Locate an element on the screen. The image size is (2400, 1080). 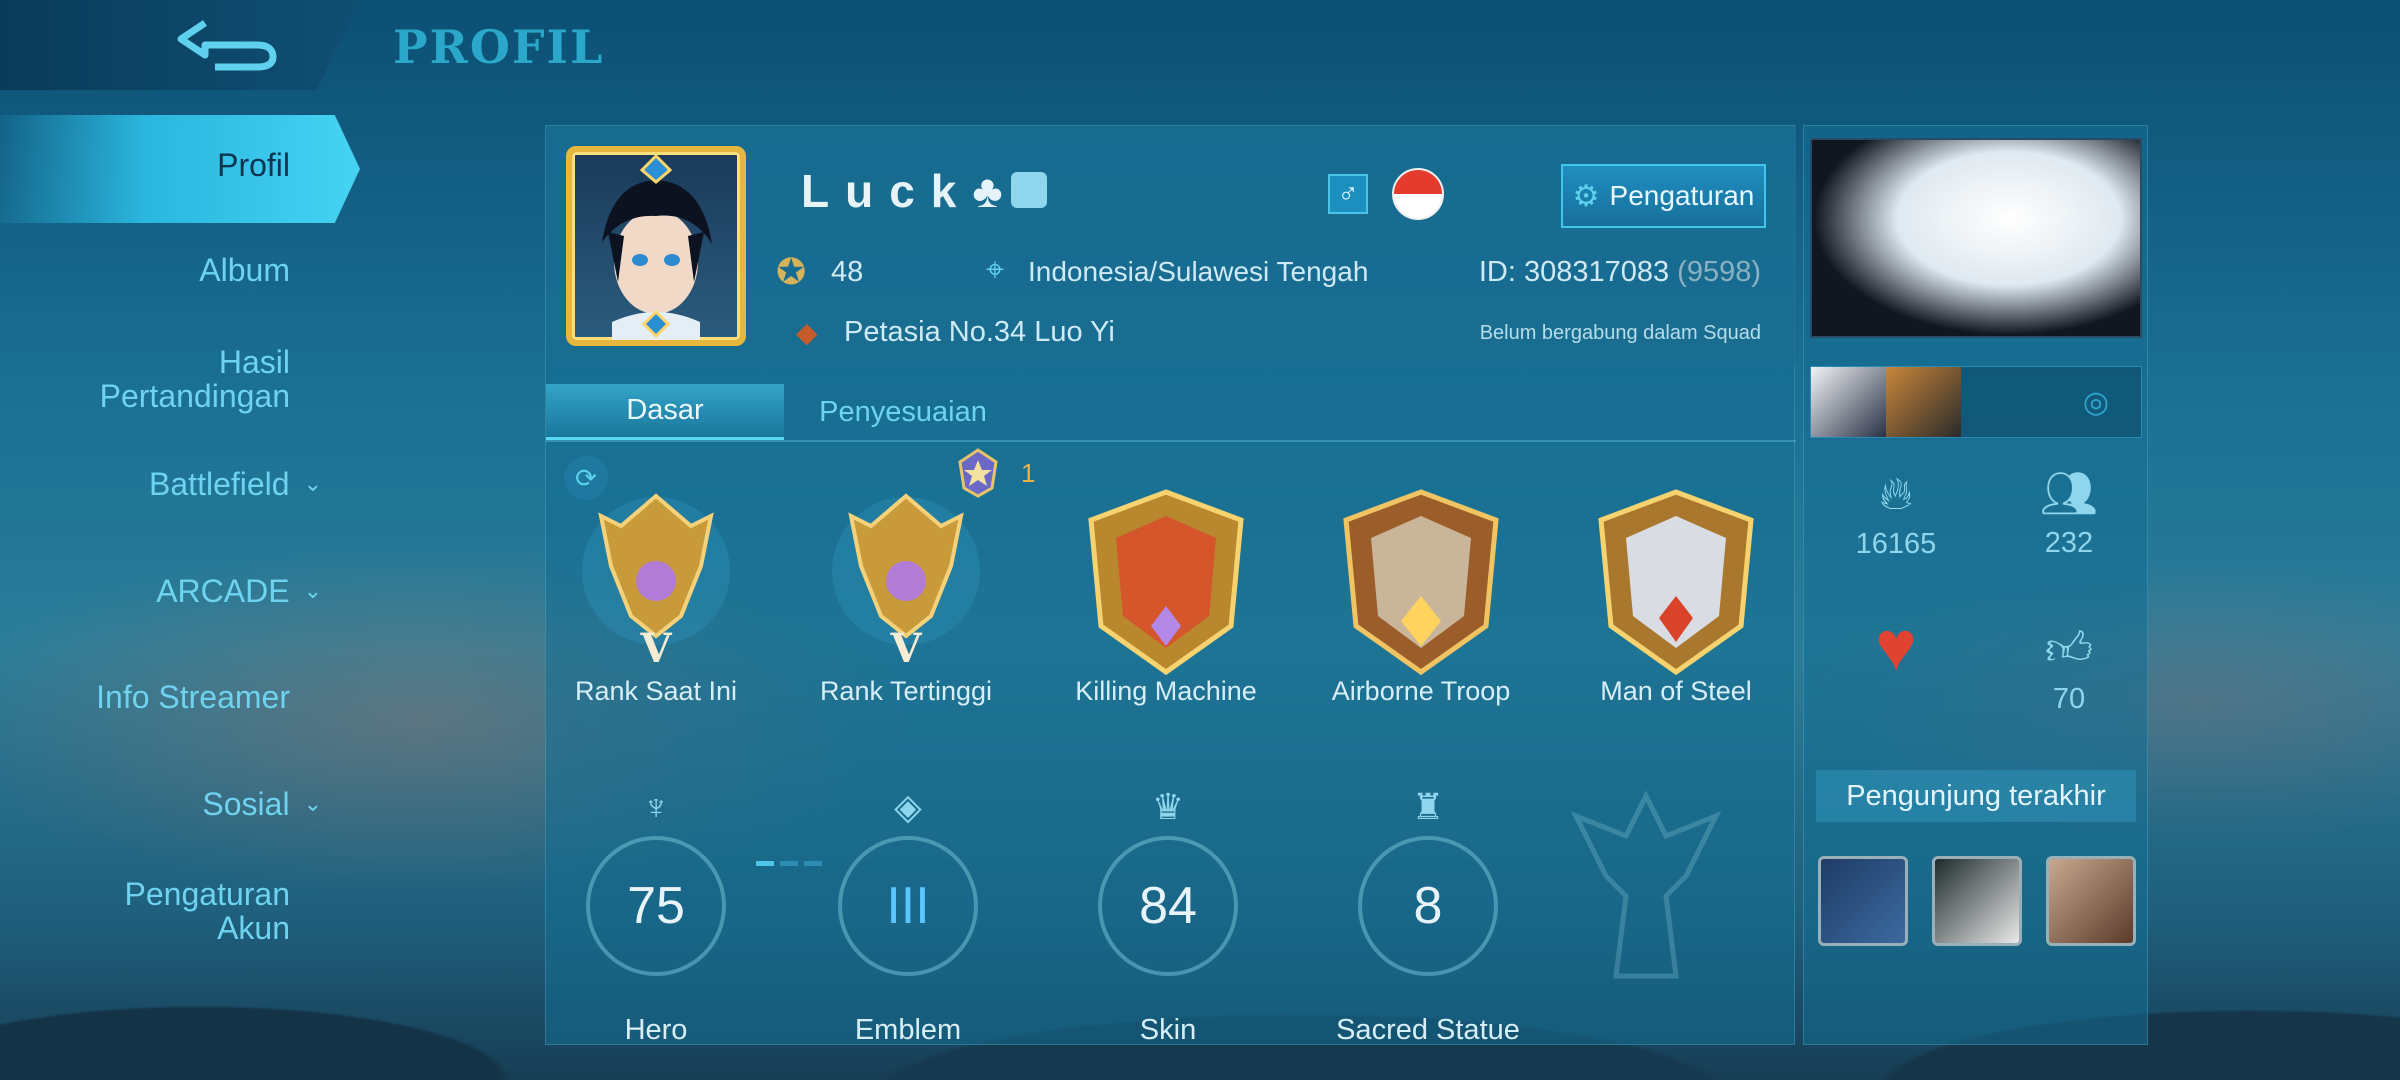
back-button is located at coordinates (230, 45).